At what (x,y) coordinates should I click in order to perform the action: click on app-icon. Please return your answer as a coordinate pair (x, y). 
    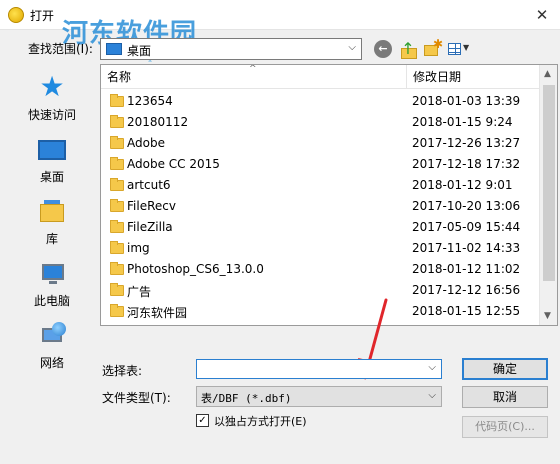
    Looking at the image, I should click on (16, 15).